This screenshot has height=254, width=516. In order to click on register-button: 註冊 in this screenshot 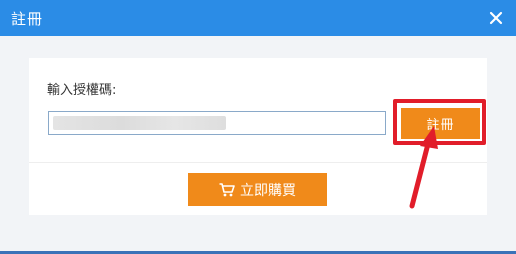, I will do `click(440, 123)`.